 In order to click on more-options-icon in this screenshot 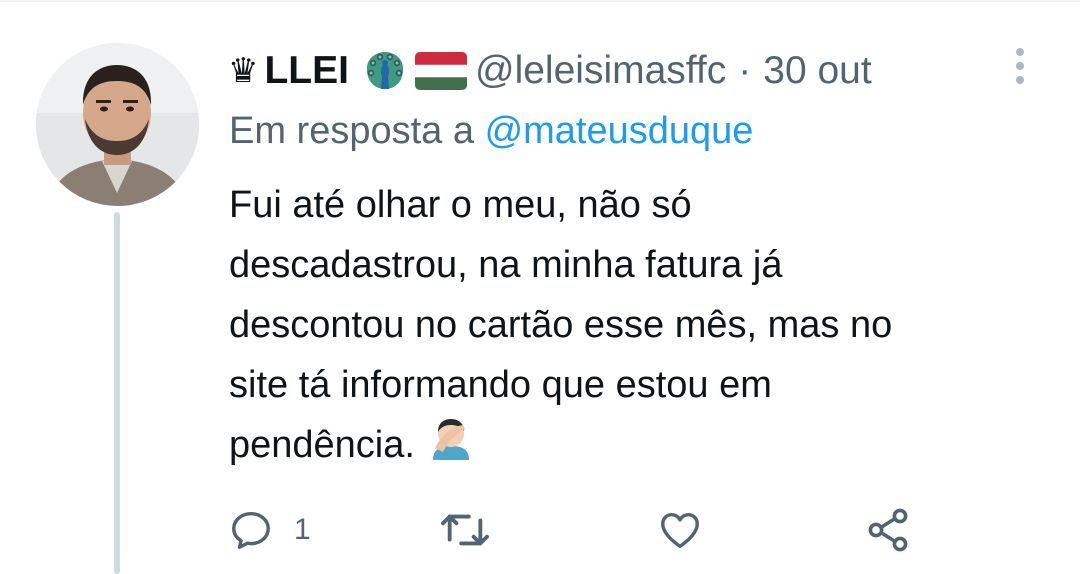, I will do `click(1020, 66)`.